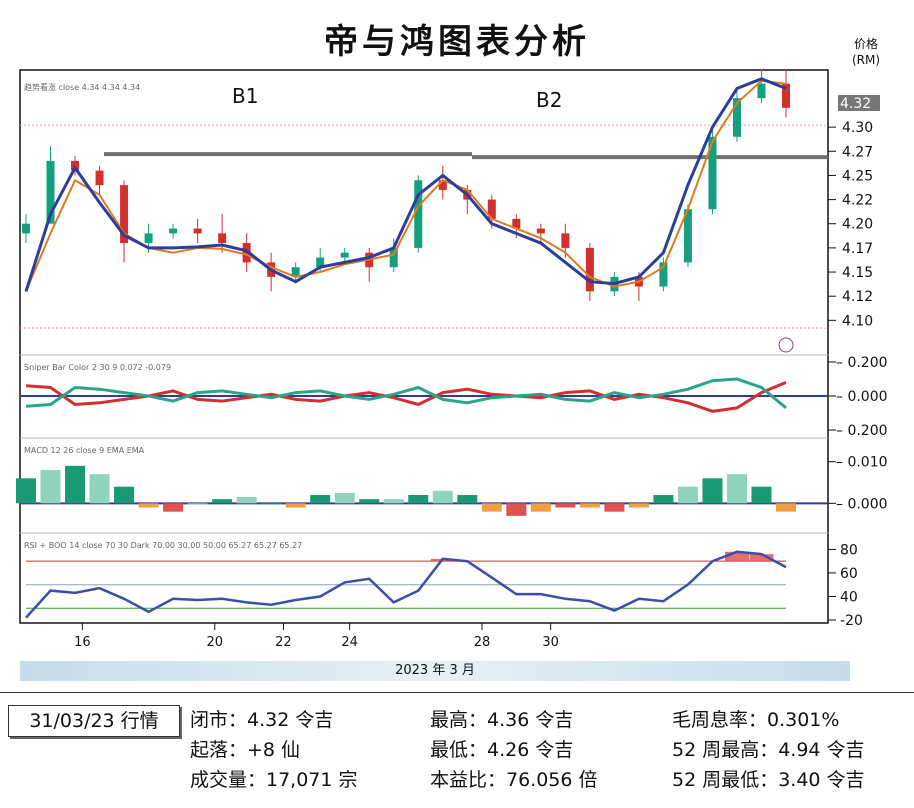  Describe the element at coordinates (502, 750) in the screenshot. I see `stat-low: 最低：4.26 令吉` at that location.